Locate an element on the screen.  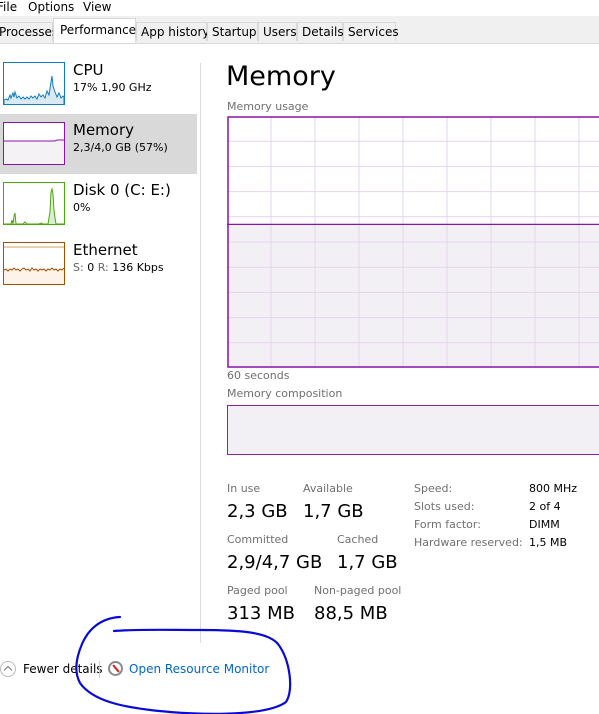
footer-bar: Fewer details Open Resource Monitor is located at coordinates (299, 670).